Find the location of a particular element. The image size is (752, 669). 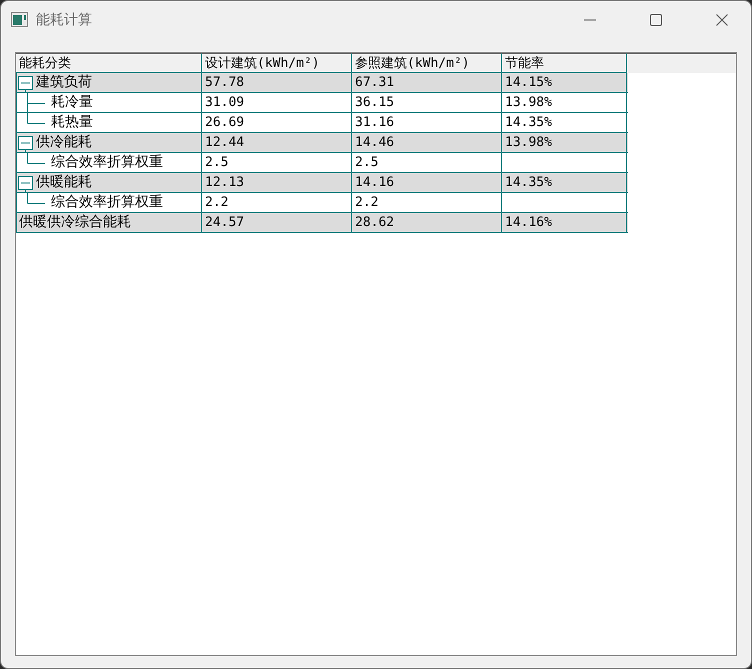

app-icon is located at coordinates (19, 19).